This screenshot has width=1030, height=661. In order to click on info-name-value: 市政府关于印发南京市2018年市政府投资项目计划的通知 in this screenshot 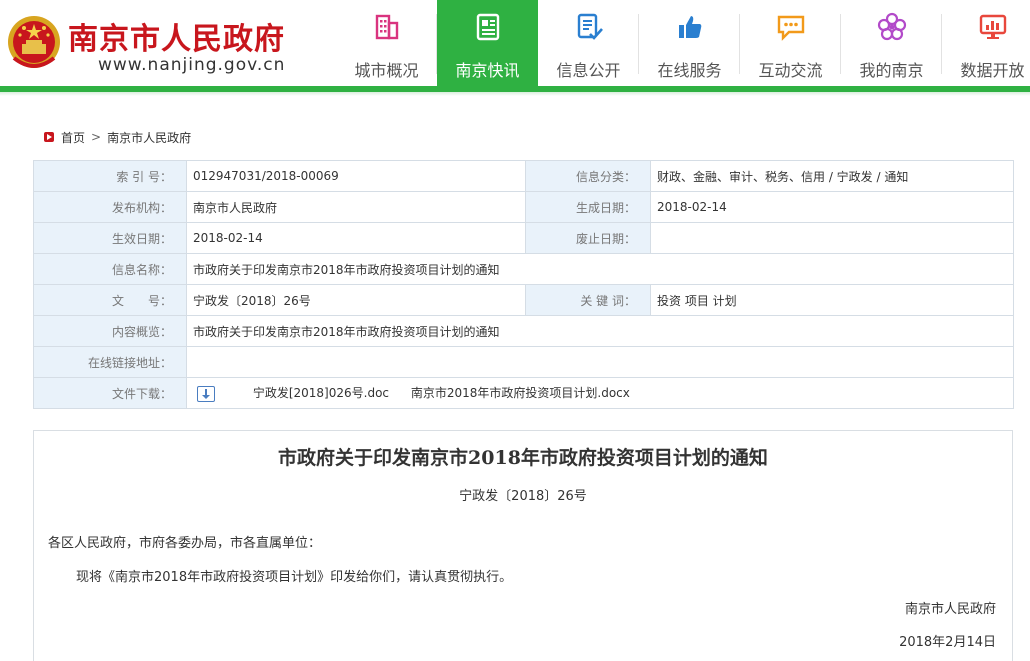, I will do `click(600, 269)`.